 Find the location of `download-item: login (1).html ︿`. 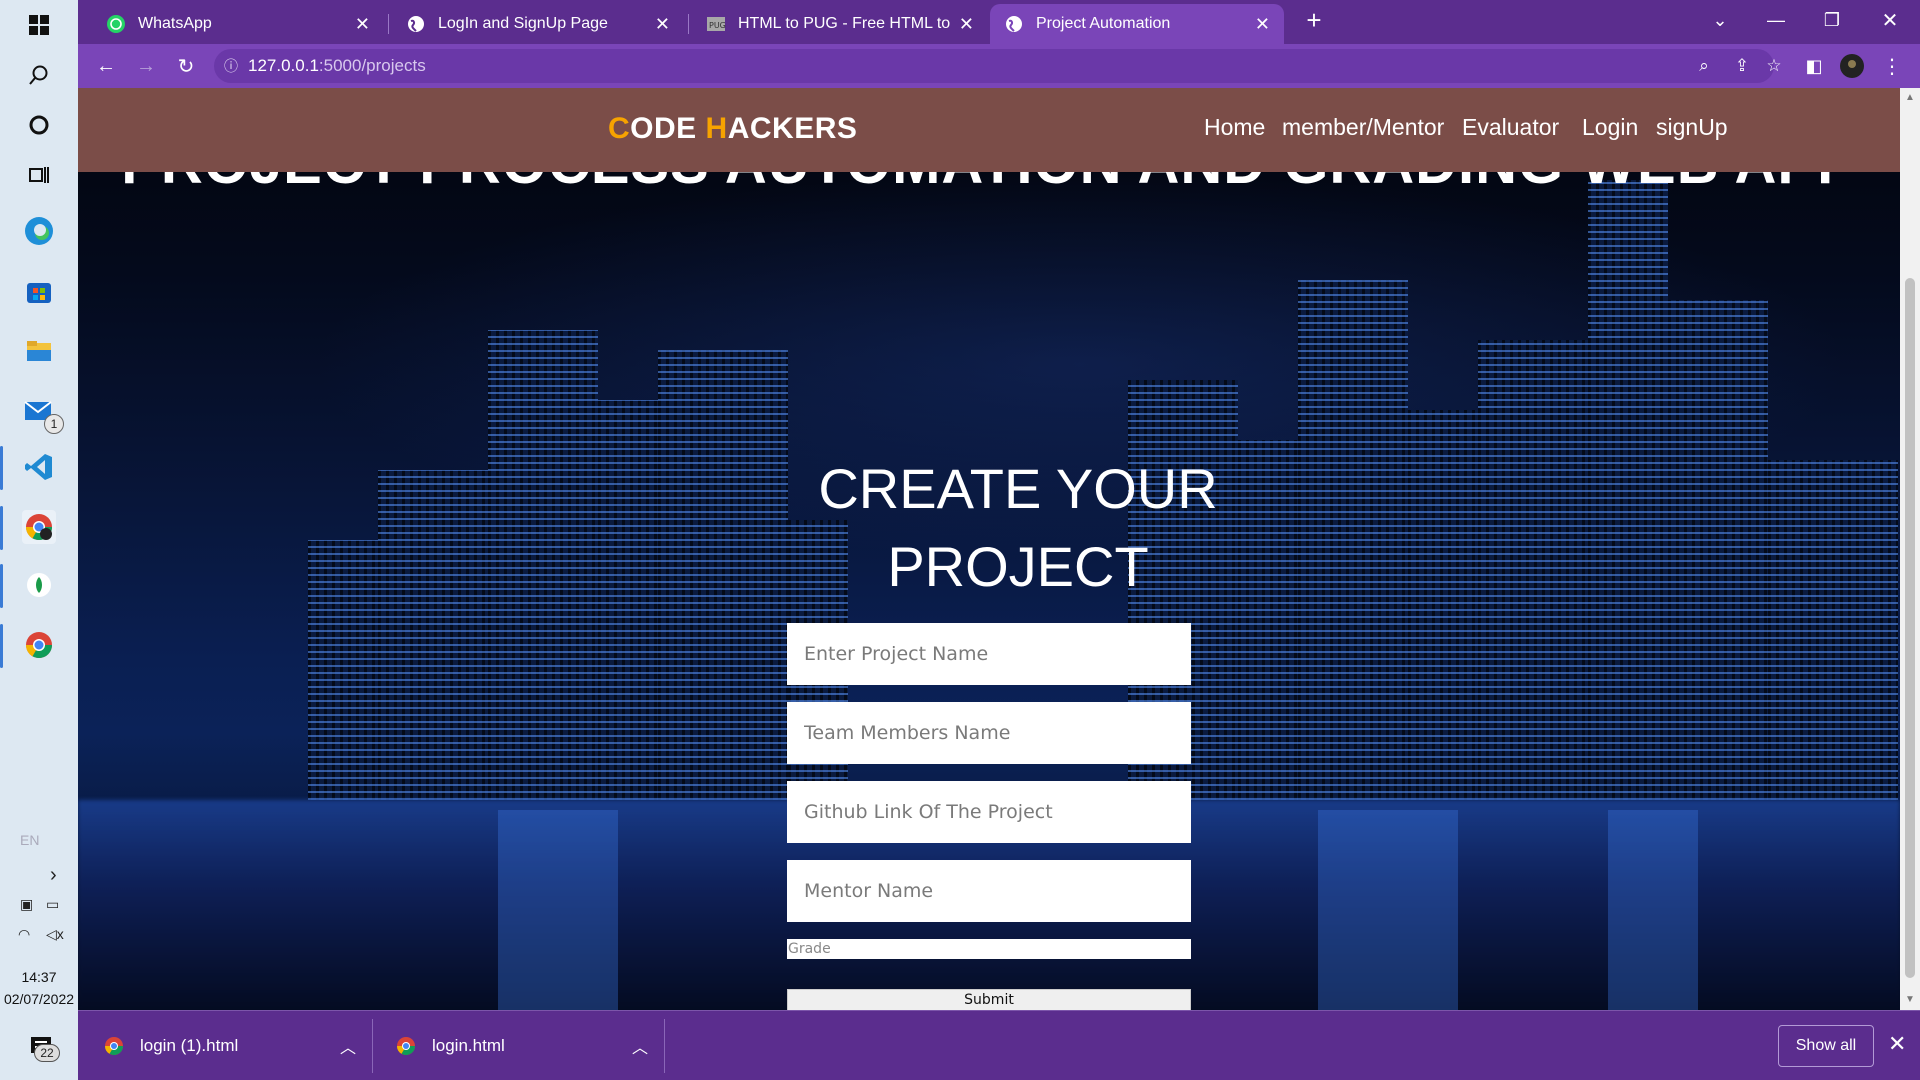

download-item: login (1).html ︿ is located at coordinates (239, 1045).